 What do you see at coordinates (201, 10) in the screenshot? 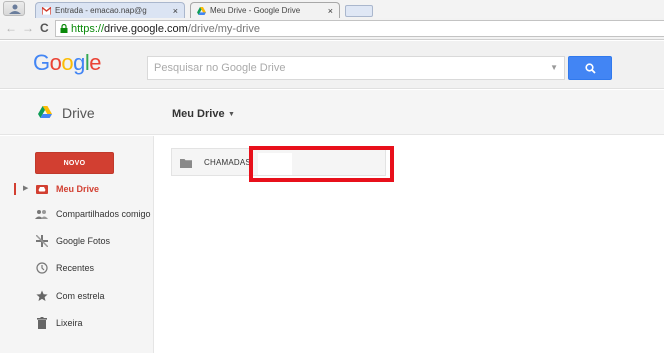
I see `drive-icon` at bounding box center [201, 10].